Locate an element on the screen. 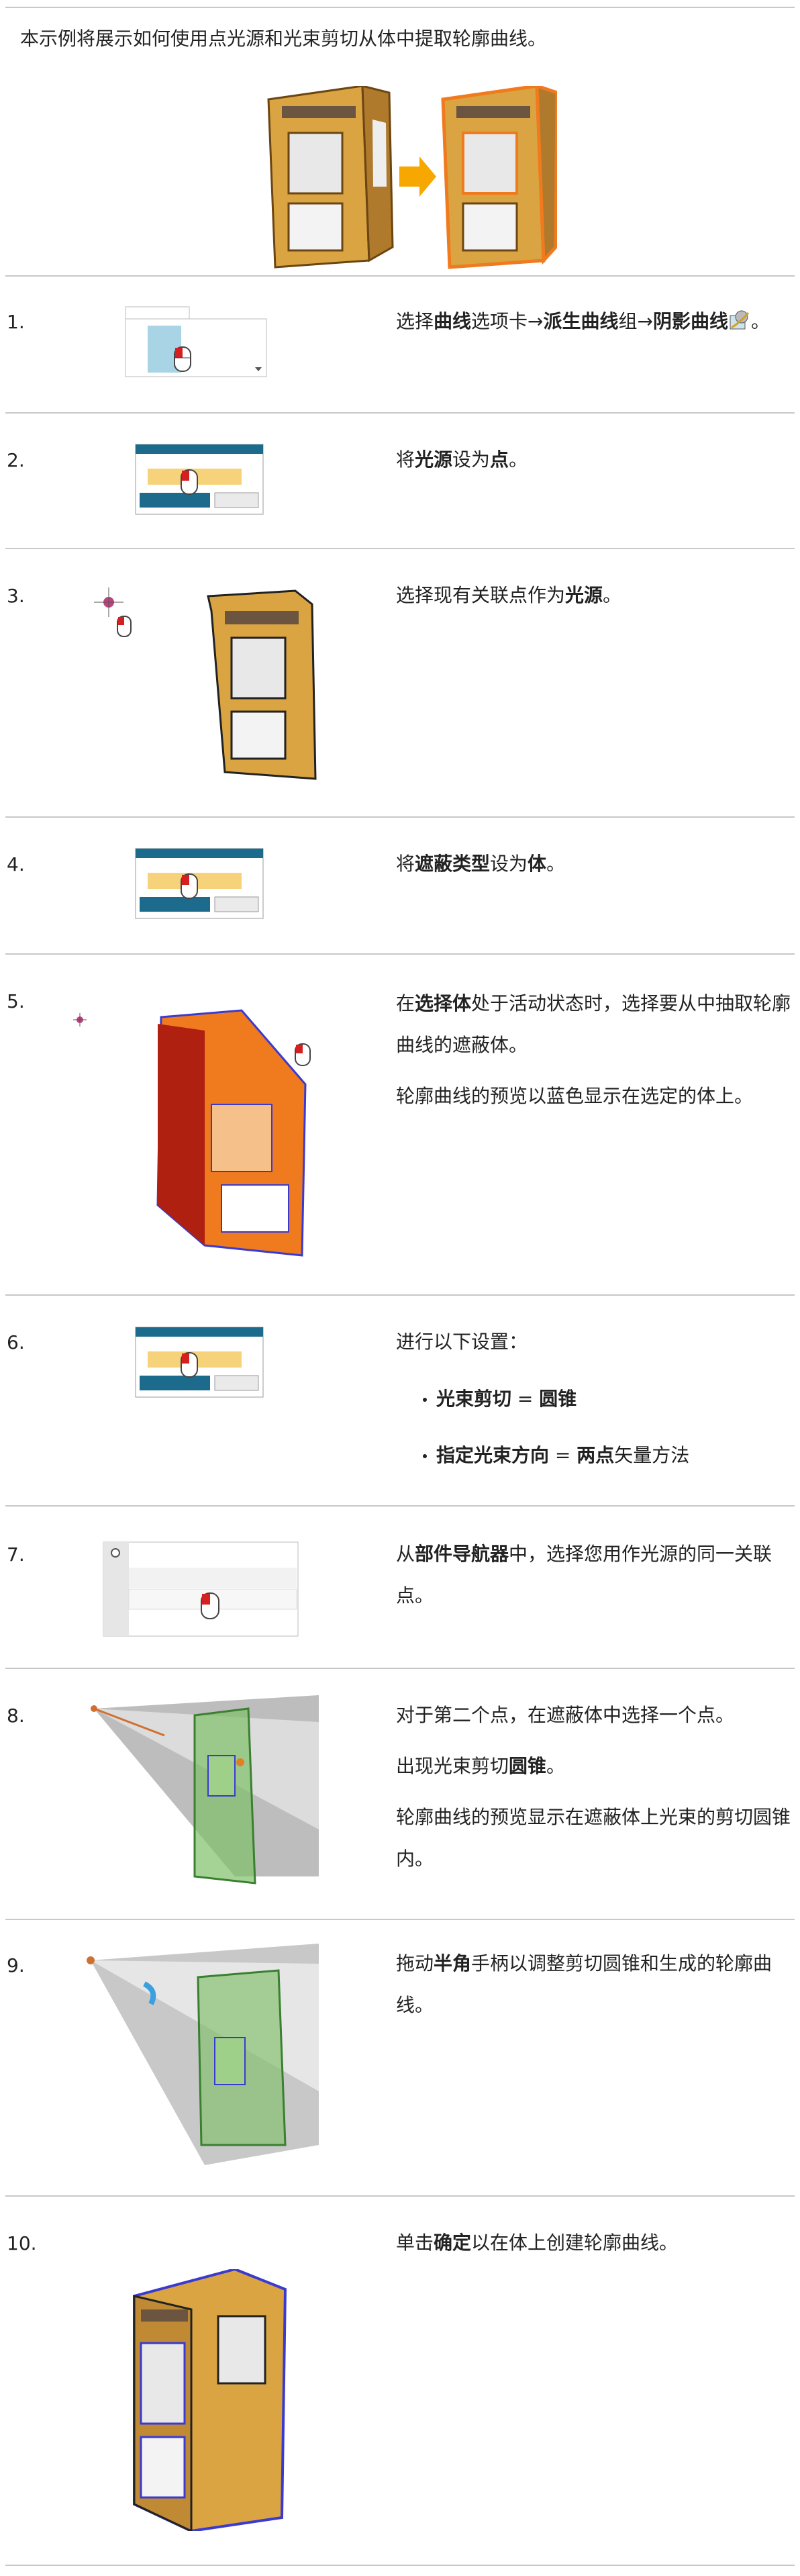 The width and height of the screenshot is (800, 2576). step-number: 7. is located at coordinates (16, 1554).